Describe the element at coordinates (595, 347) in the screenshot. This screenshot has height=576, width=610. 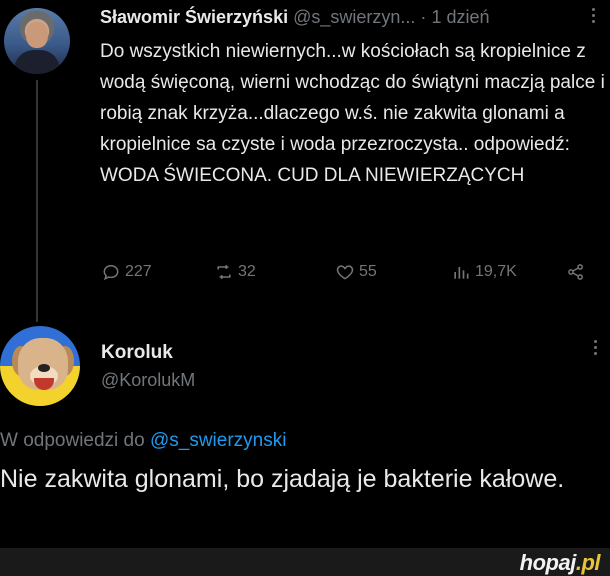
I see `reply-more-icon` at that location.